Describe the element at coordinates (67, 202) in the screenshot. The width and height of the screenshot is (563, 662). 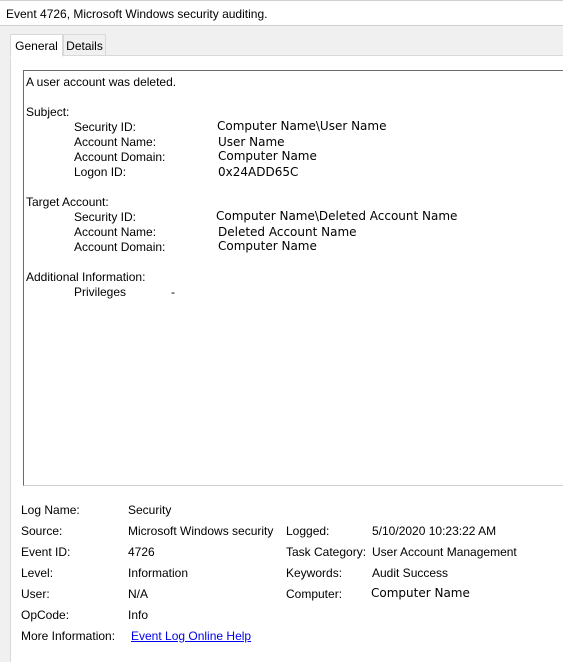
I see `target-heading: Target Account:` at that location.